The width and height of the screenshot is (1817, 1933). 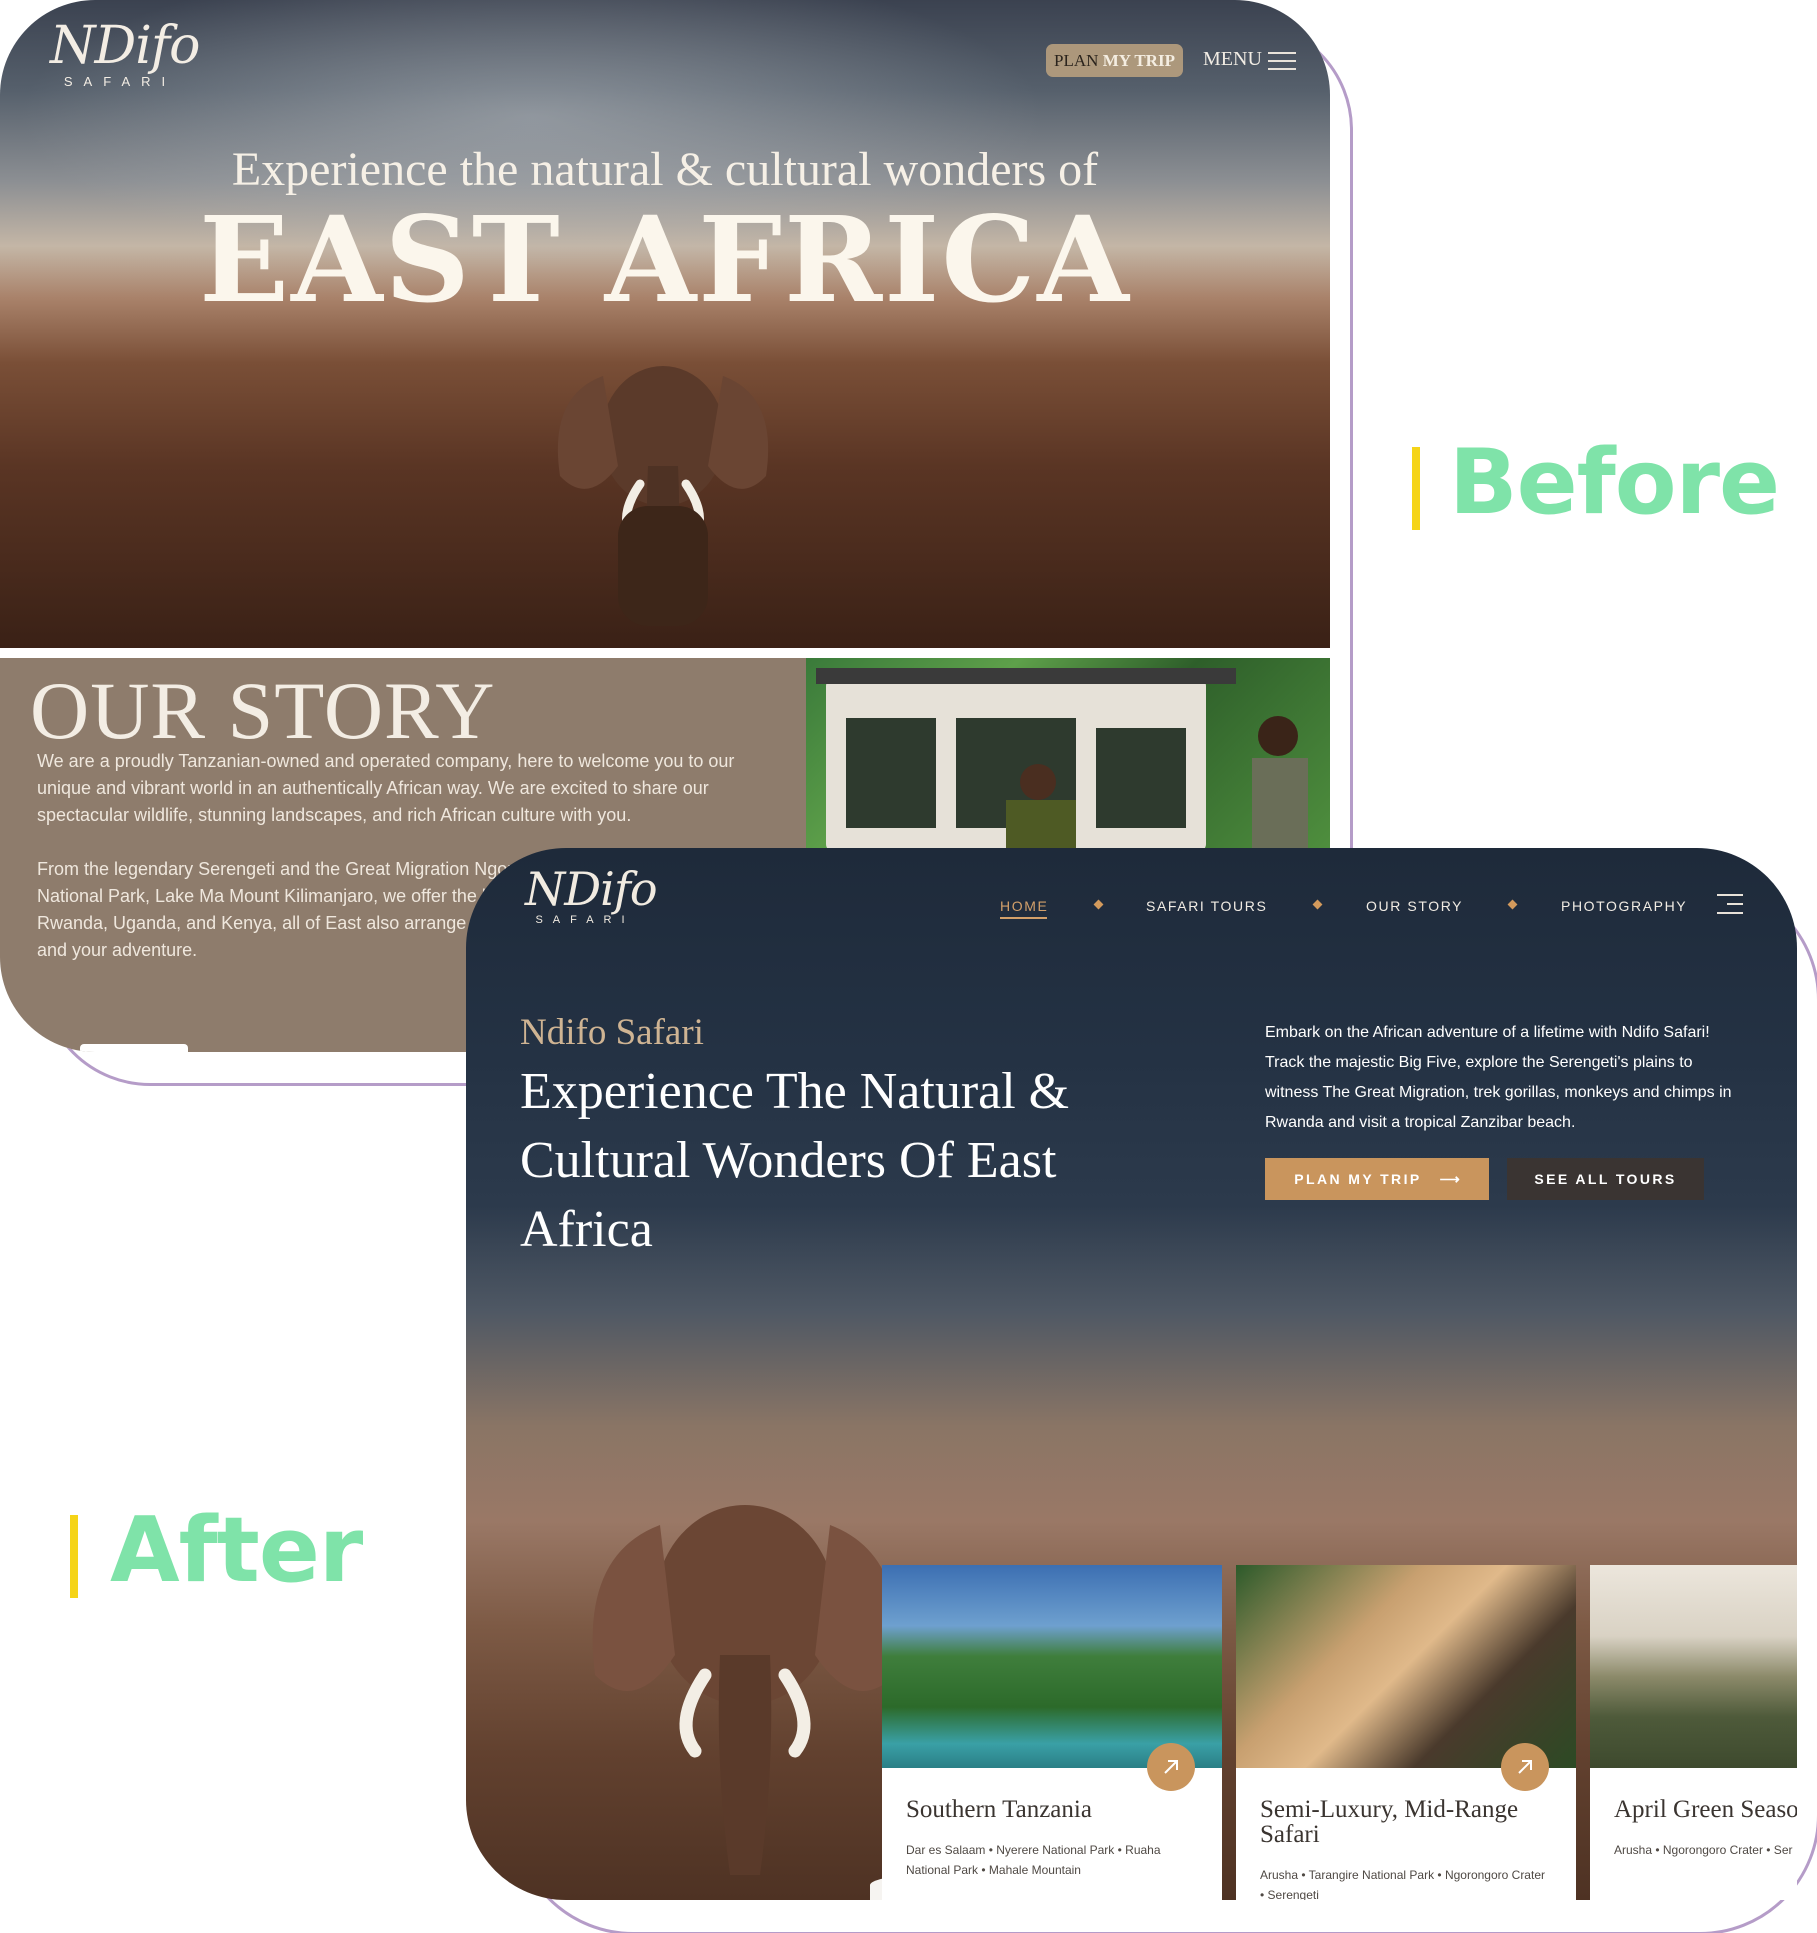 What do you see at coordinates (134, 1048) in the screenshot?
I see `story-button-stub` at bounding box center [134, 1048].